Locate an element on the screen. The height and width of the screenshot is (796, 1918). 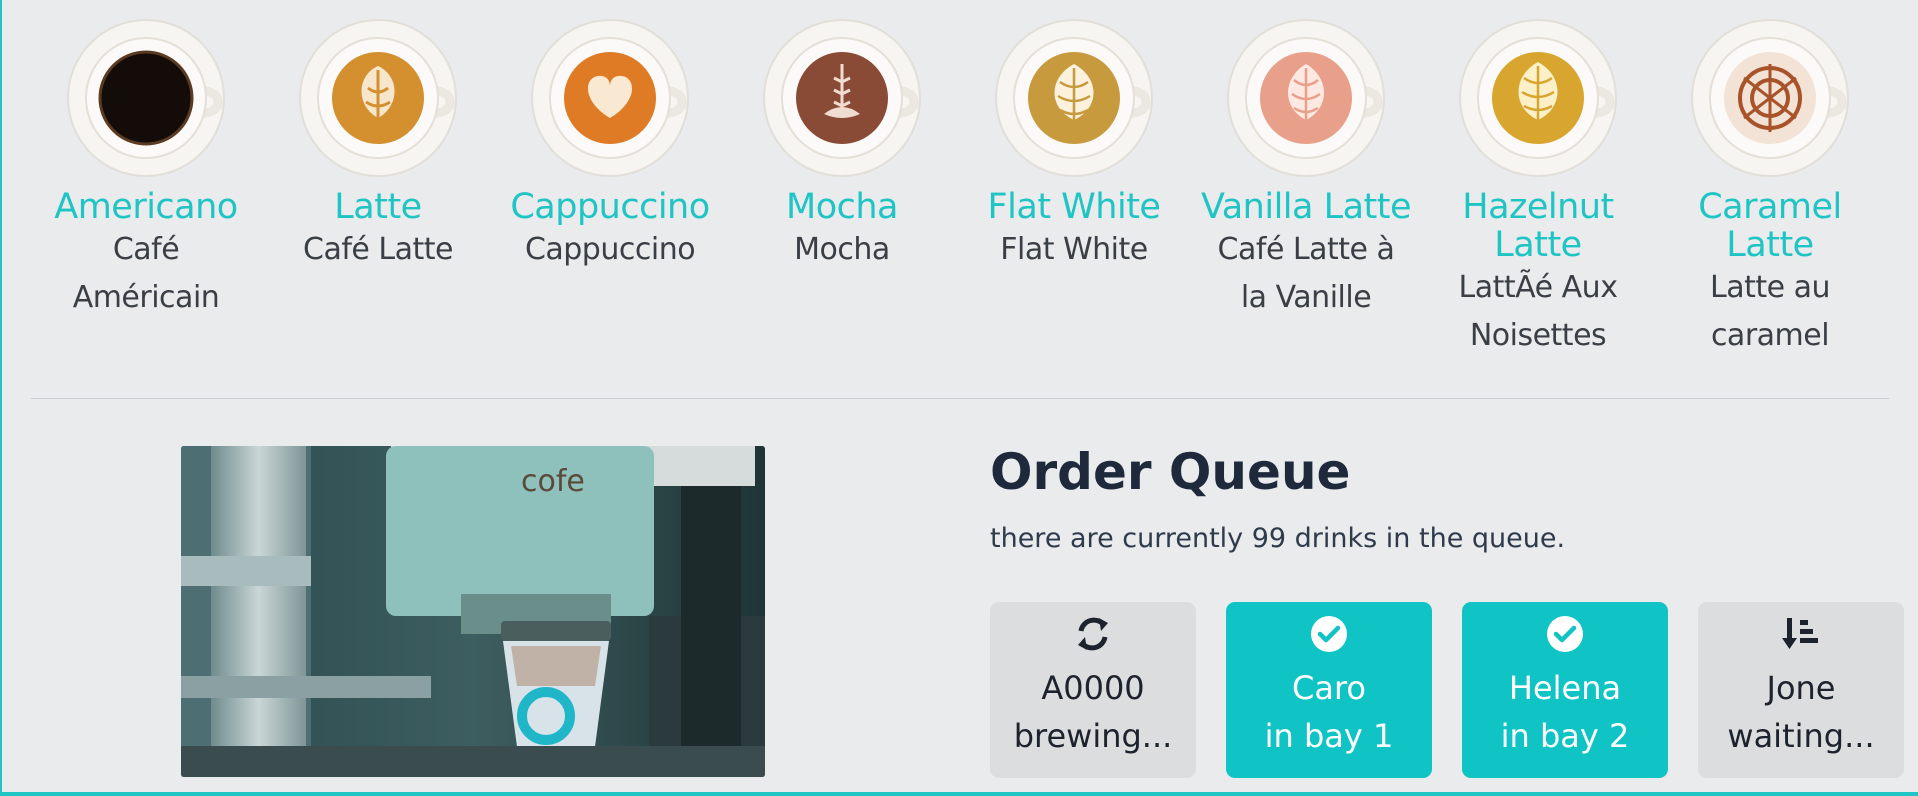
drink-name: Cappuccino is located at coordinates (610, 207).